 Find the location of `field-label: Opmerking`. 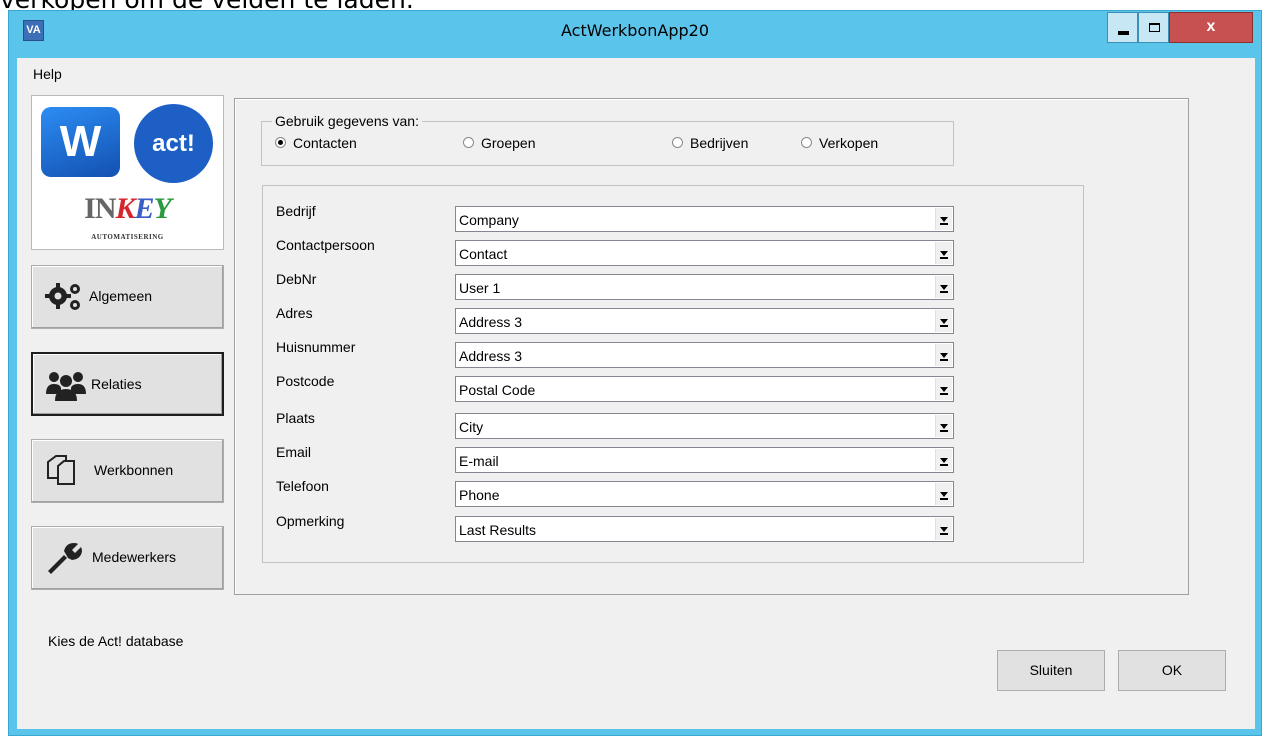

field-label: Opmerking is located at coordinates (310, 521).